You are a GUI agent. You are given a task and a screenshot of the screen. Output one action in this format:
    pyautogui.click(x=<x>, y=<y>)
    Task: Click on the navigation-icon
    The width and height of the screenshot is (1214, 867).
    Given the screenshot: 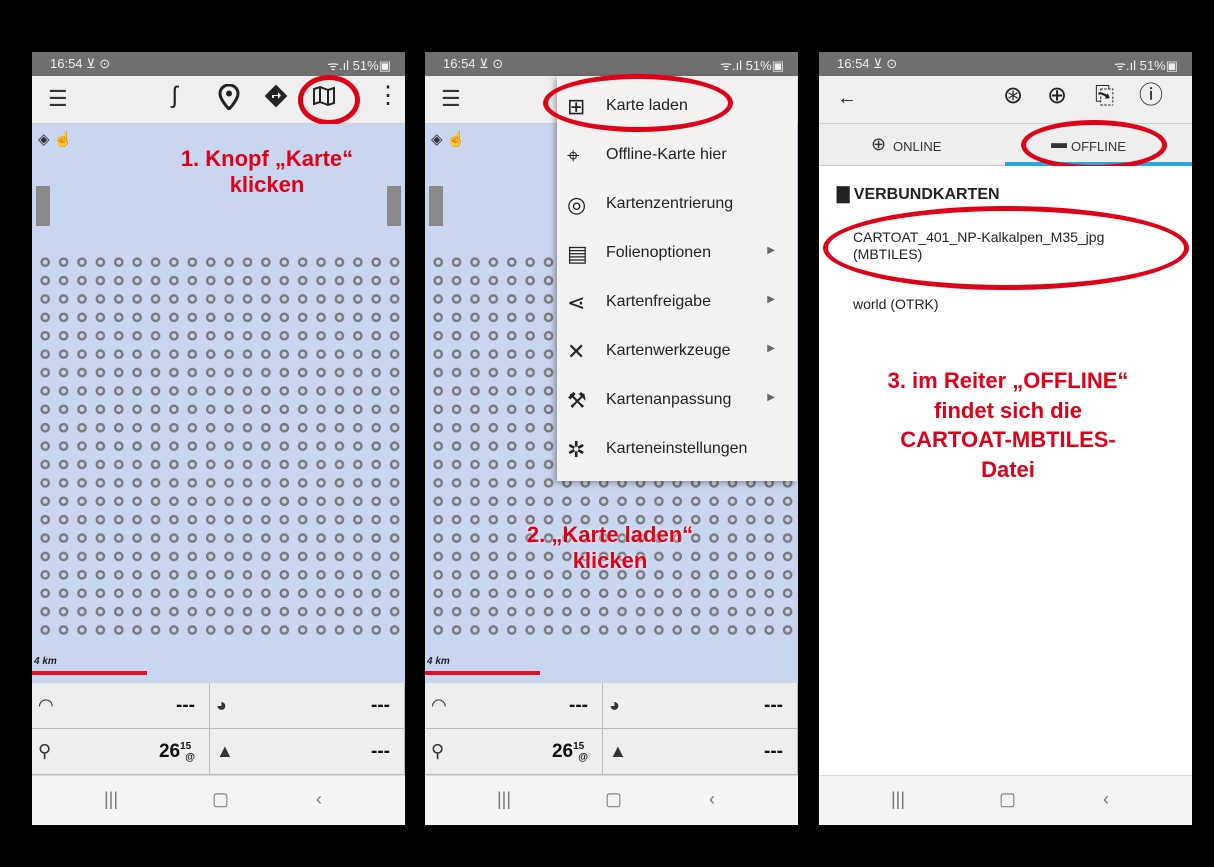 What is the action you would take?
    pyautogui.click(x=276, y=98)
    